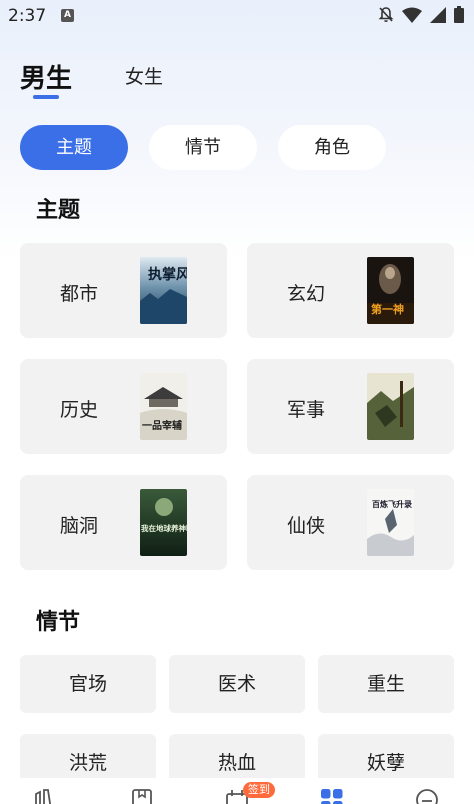 The image size is (474, 804). Describe the element at coordinates (144, 75) in the screenshot. I see `tab-female: 女生` at that location.